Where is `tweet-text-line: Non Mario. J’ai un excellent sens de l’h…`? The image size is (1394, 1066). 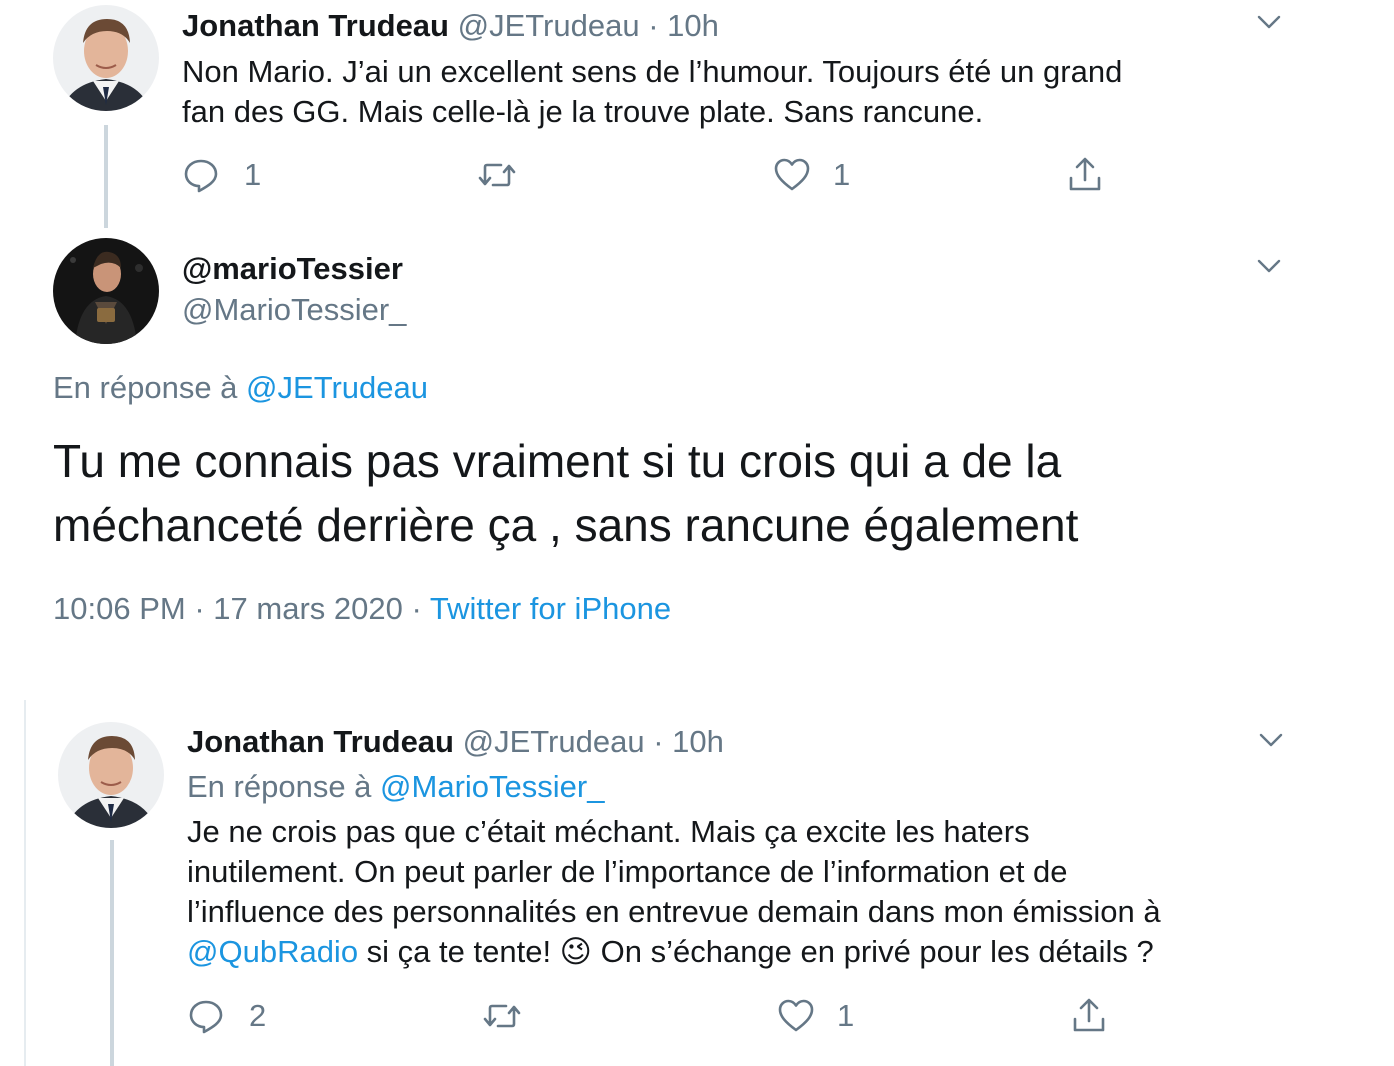
tweet-text-line: Non Mario. J’ai un excellent sens de l’h… is located at coordinates (652, 71).